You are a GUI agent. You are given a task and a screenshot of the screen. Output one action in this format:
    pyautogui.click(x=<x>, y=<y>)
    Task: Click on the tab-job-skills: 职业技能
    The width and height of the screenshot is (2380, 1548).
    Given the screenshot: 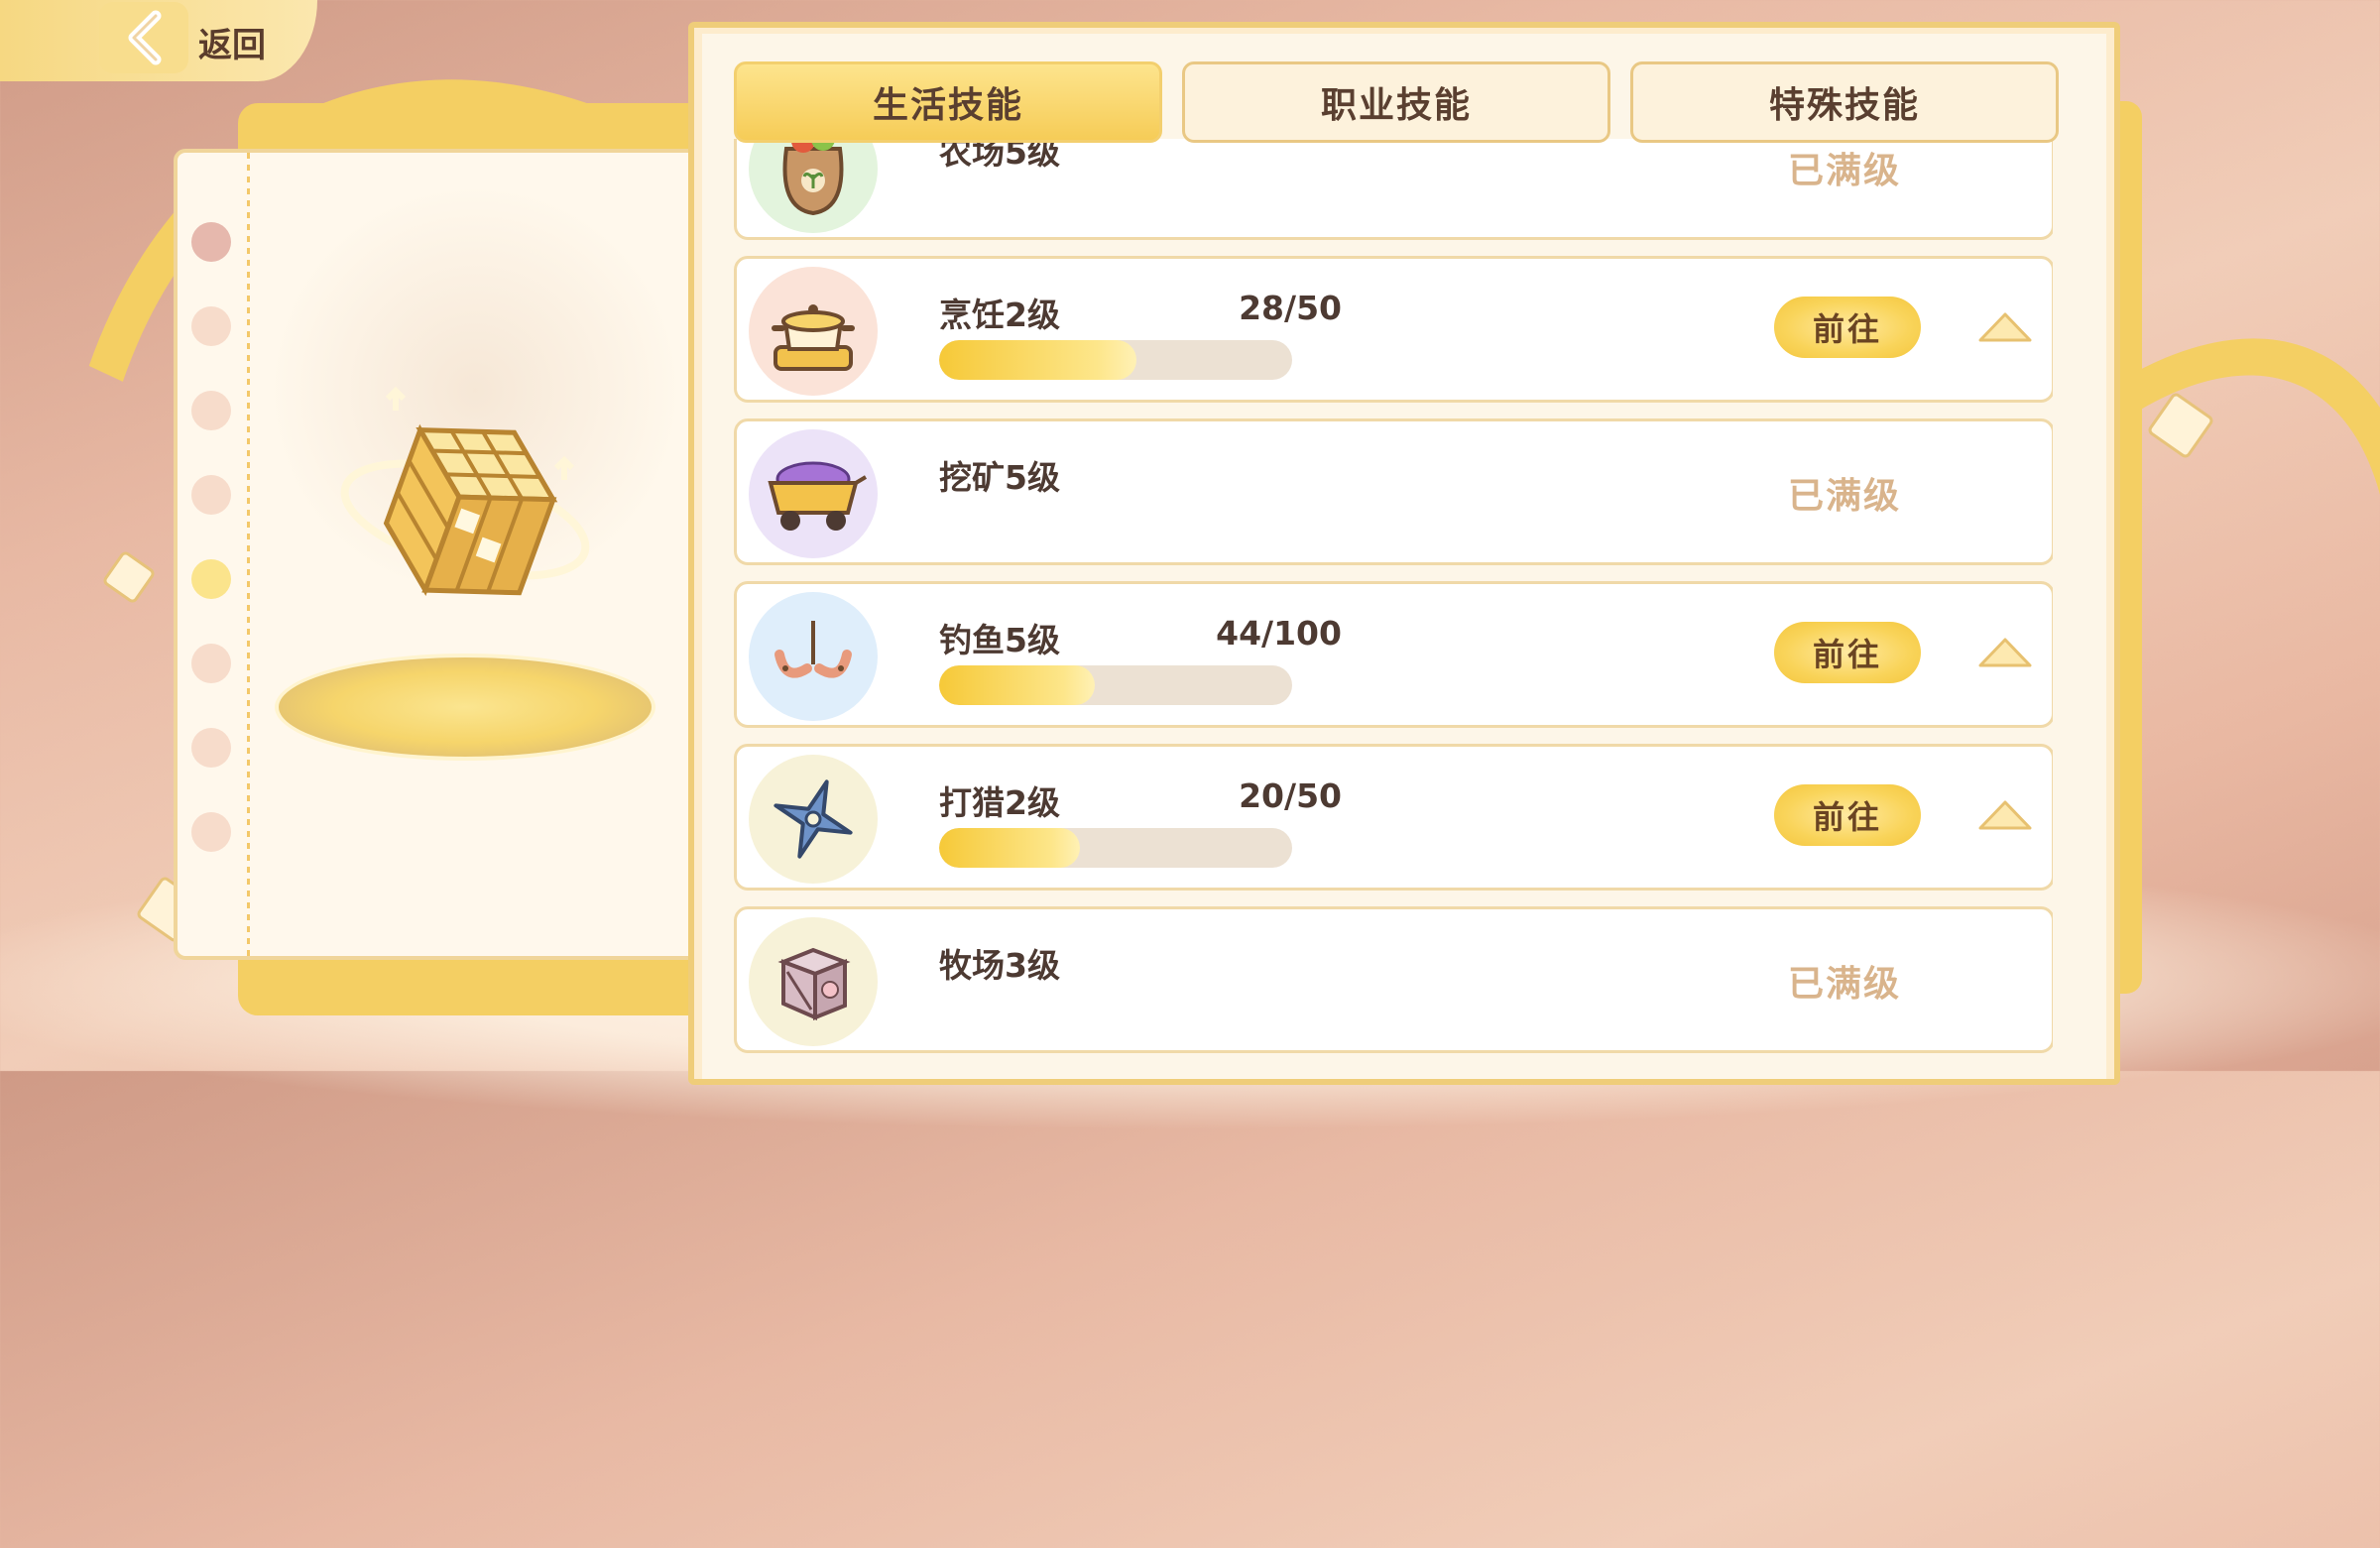 What is the action you would take?
    pyautogui.click(x=1396, y=102)
    